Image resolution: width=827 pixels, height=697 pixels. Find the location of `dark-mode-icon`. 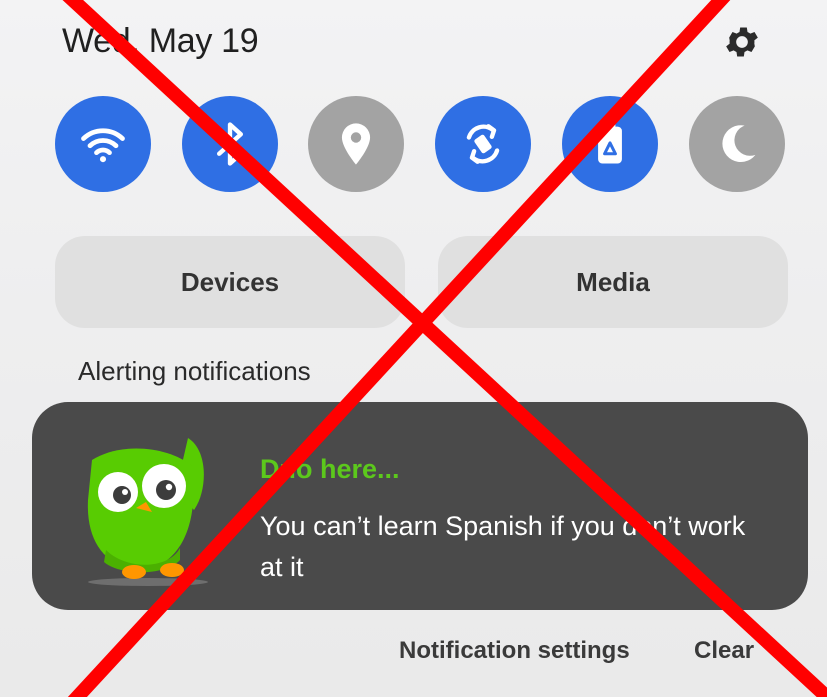

dark-mode-icon is located at coordinates (739, 144).